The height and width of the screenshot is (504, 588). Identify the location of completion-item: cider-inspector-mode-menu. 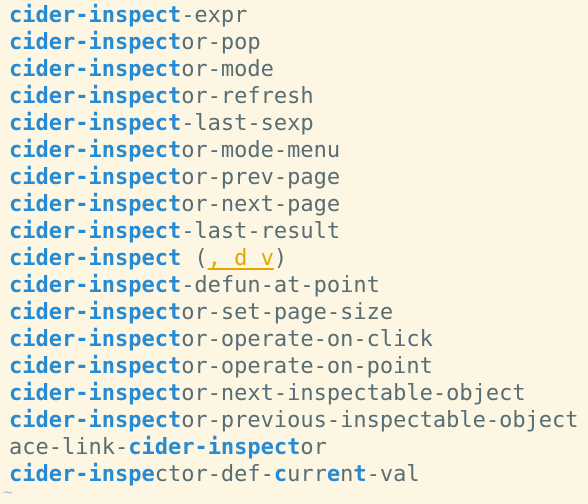
(294, 150).